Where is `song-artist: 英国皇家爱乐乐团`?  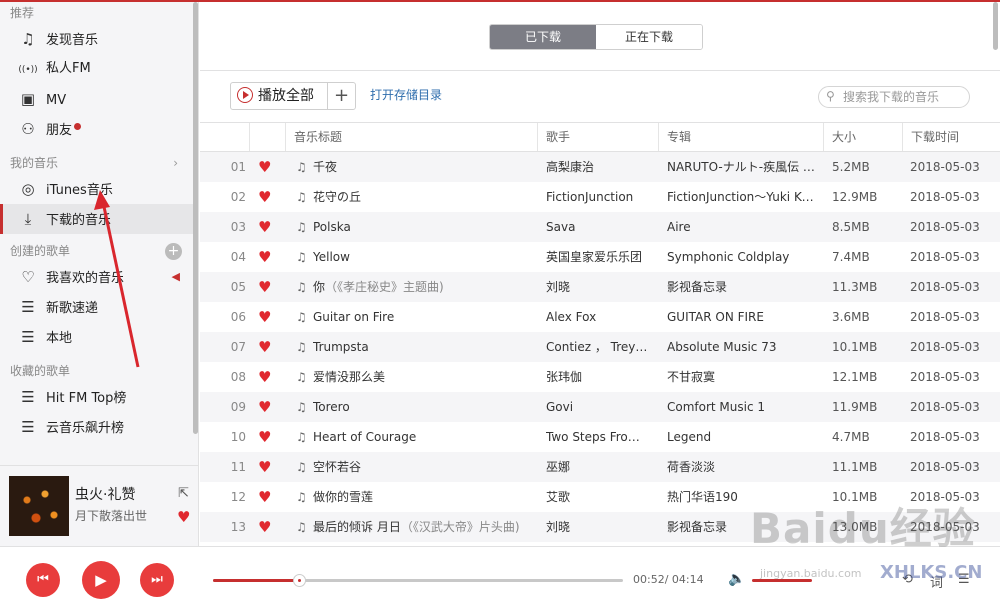 song-artist: 英国皇家爱乐乐团 is located at coordinates (598, 257).